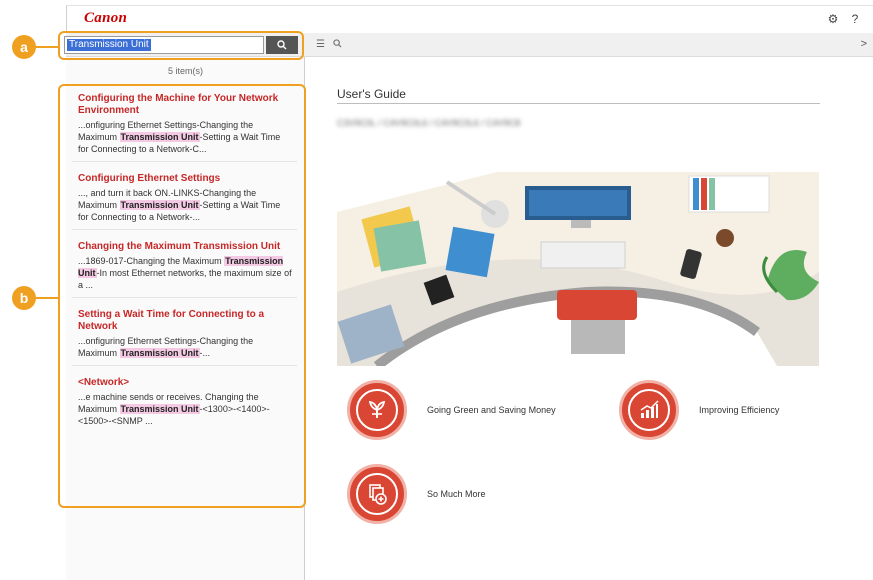  What do you see at coordinates (429, 123) in the screenshot?
I see `model-list-blurred: C3V9C0L / C4V9C0L6 / C4V9C0L6 / C4V9C8` at bounding box center [429, 123].